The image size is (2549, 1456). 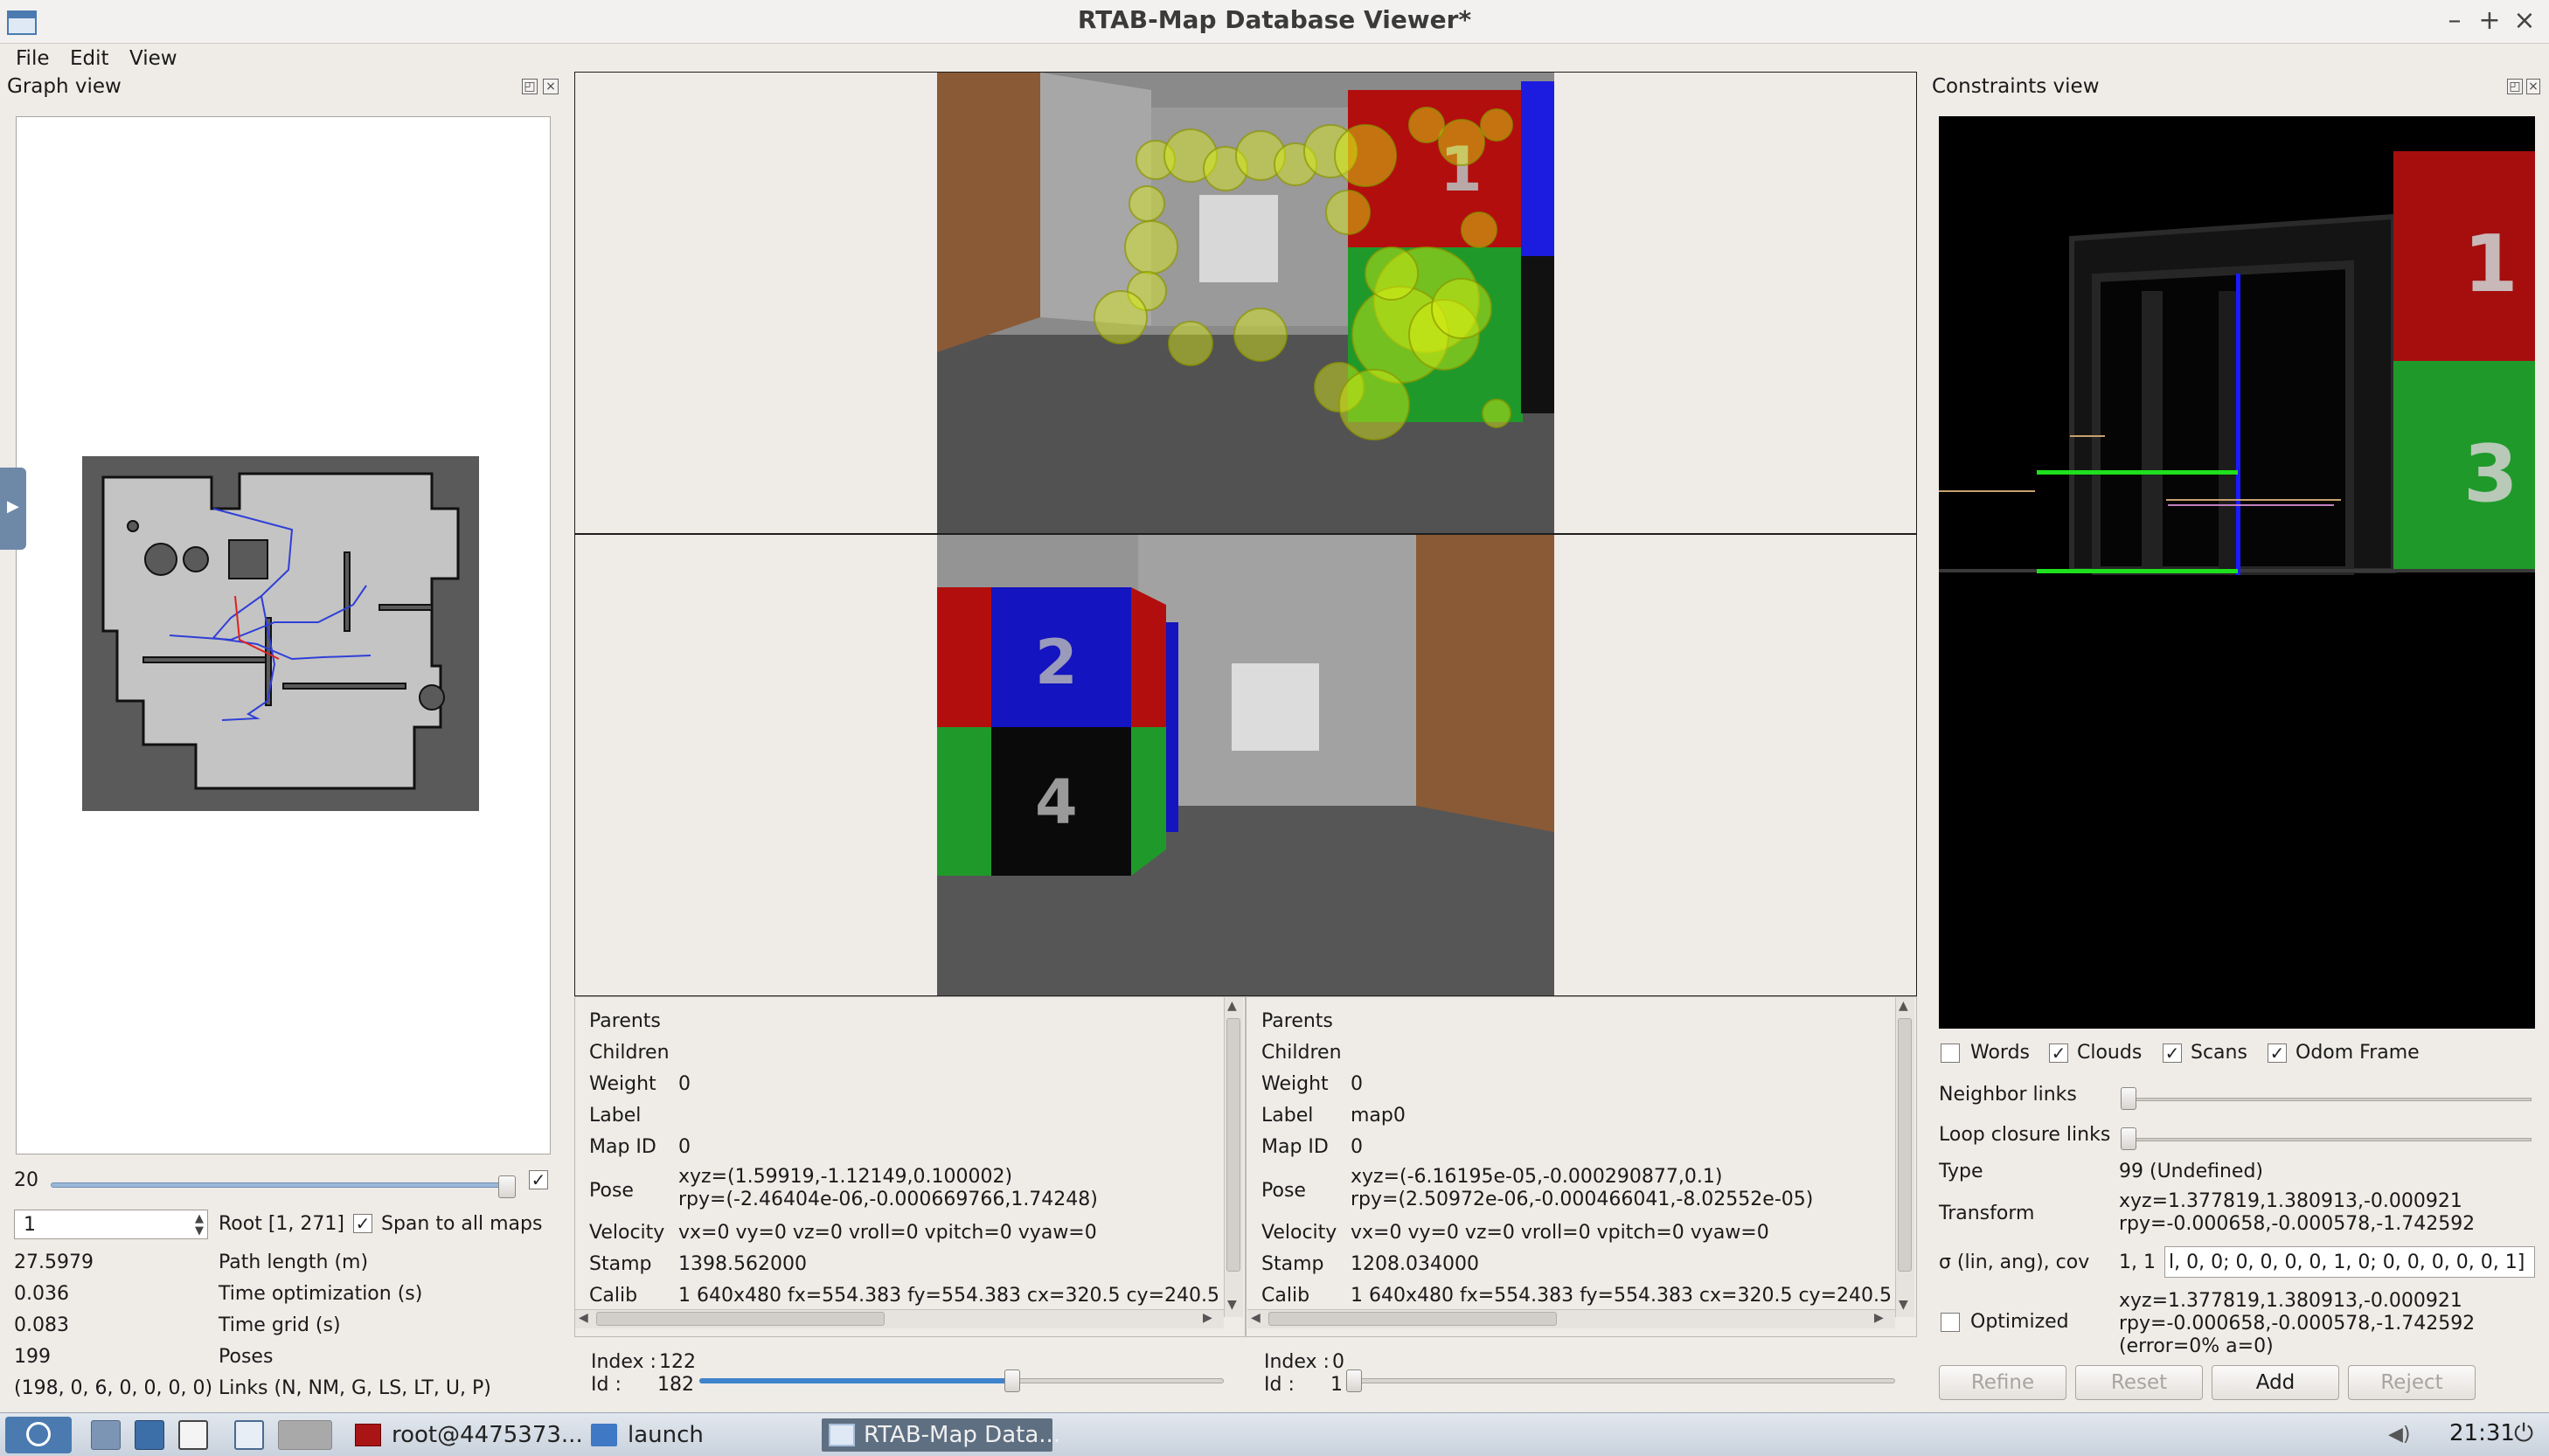 I want to click on neighbor-links-handle, so click(x=2128, y=1098).